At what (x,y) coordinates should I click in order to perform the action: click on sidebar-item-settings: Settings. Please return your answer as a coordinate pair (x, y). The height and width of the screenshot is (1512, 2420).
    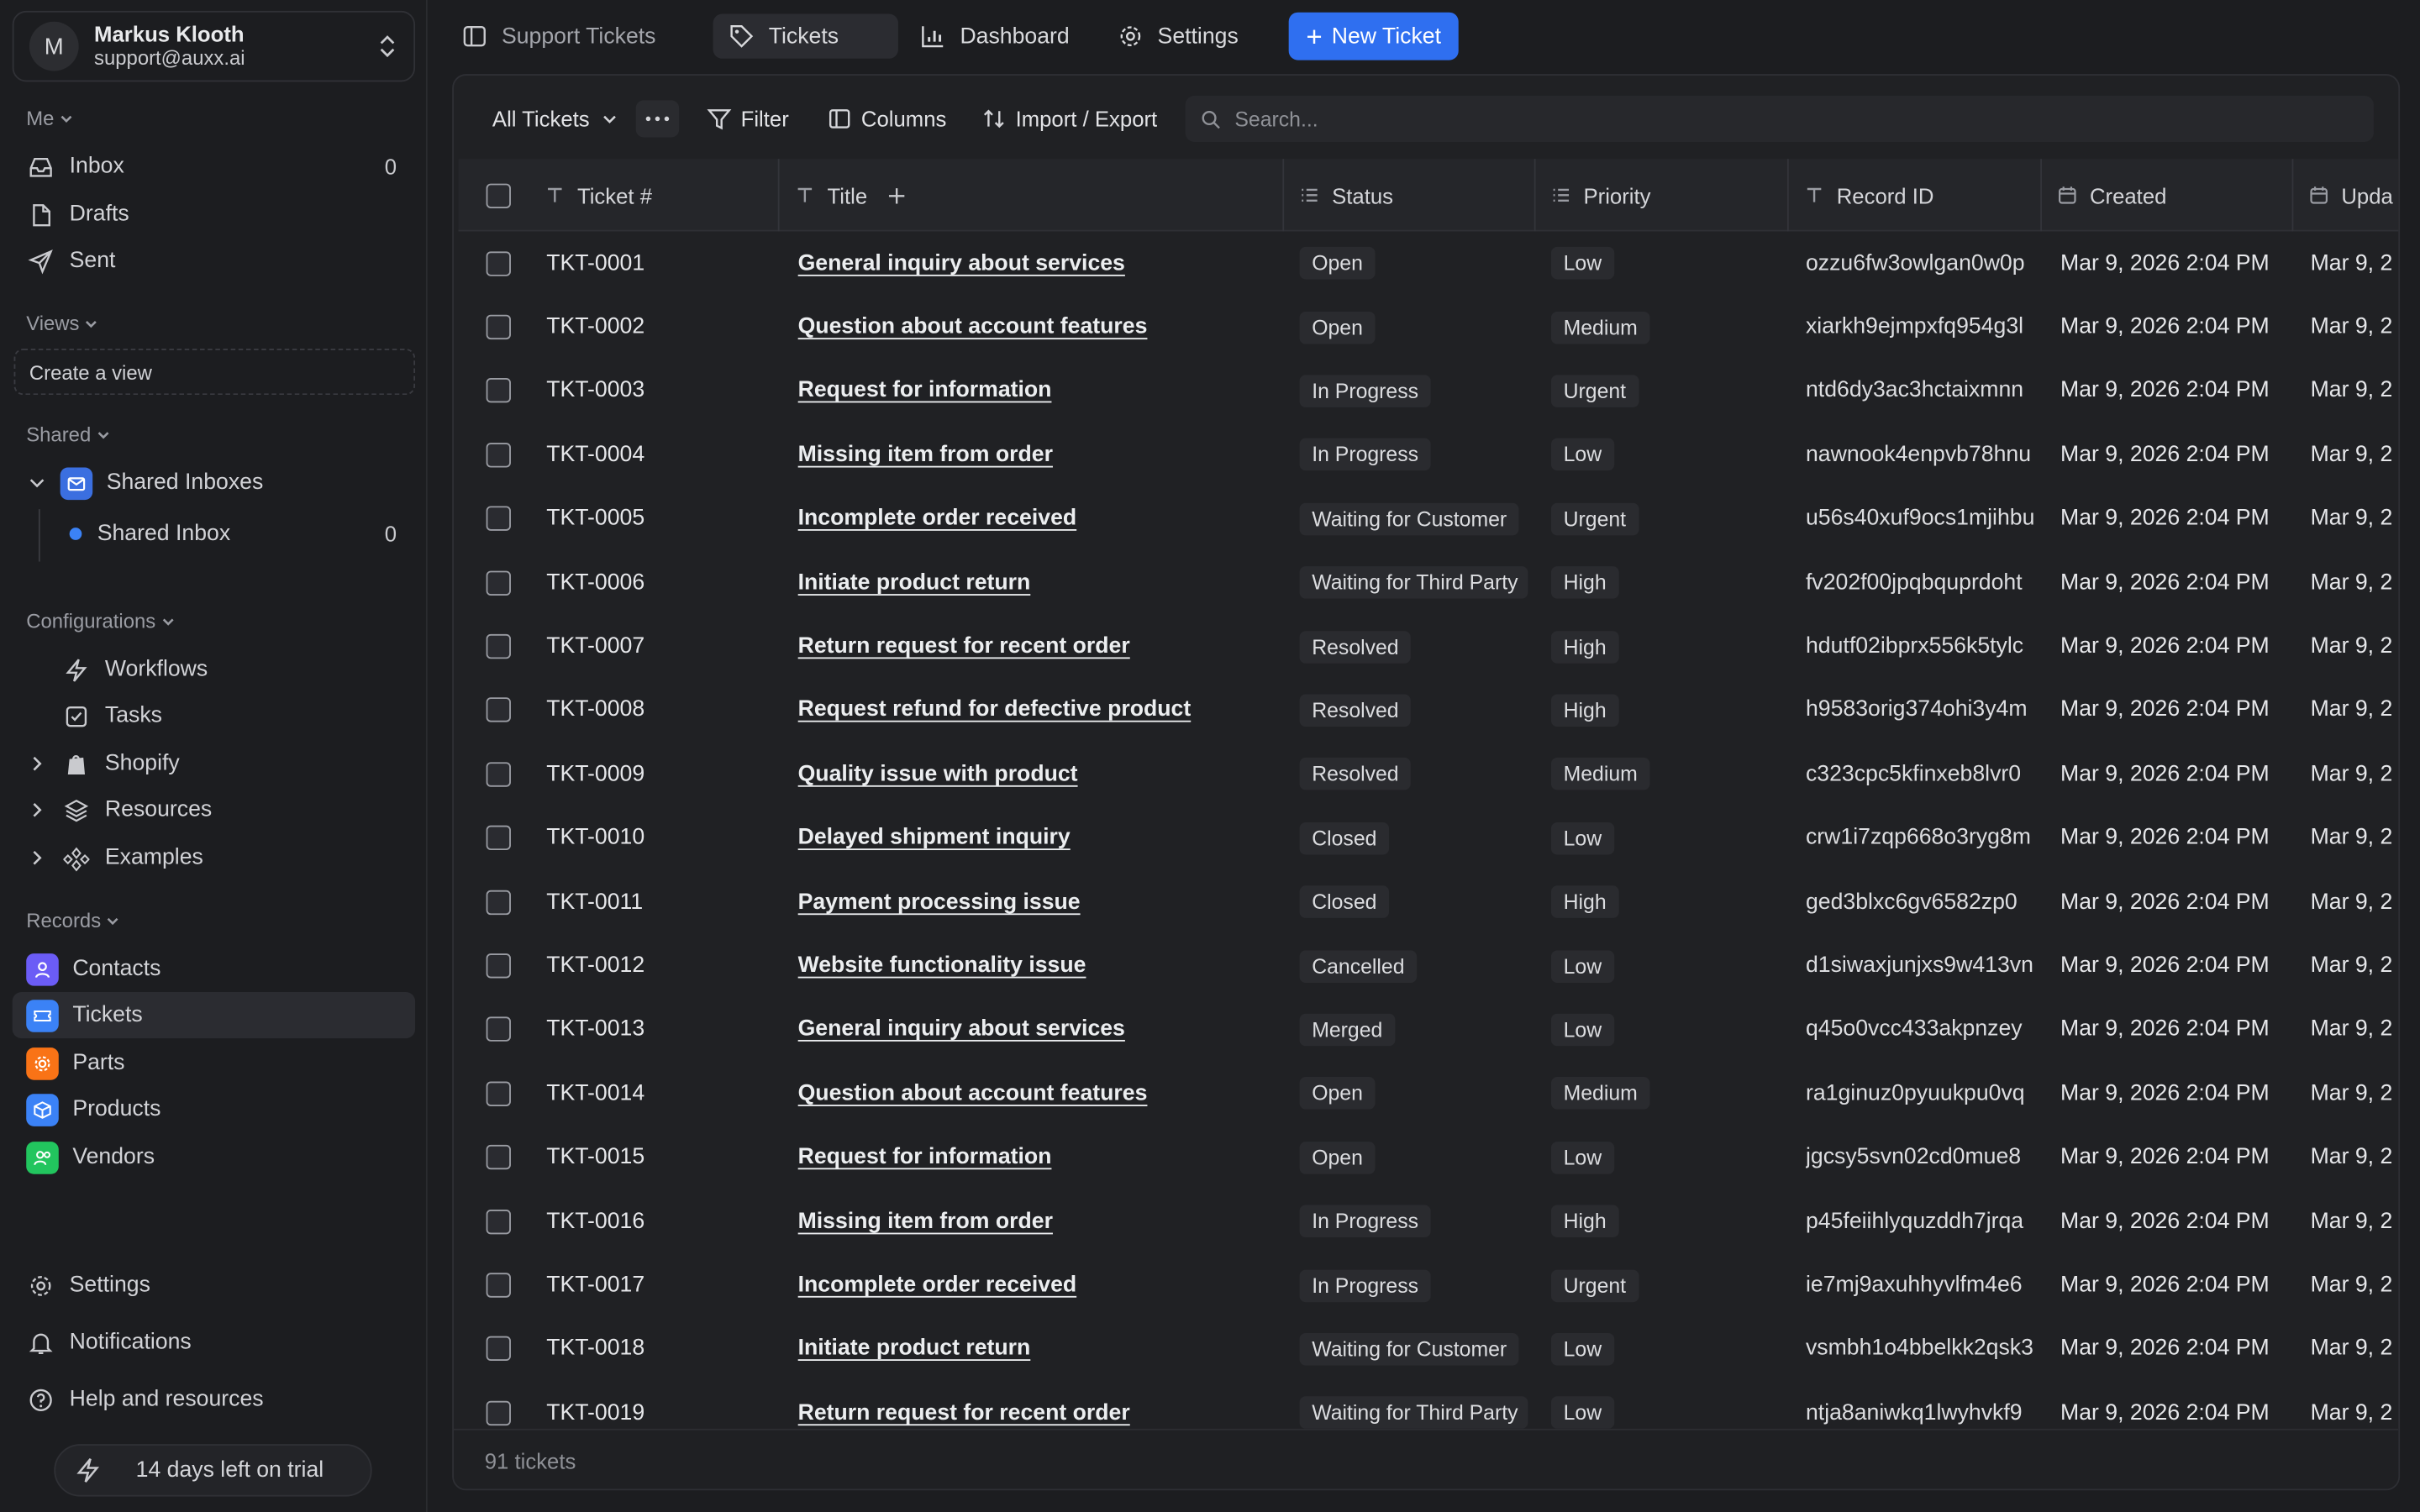
    Looking at the image, I should click on (214, 1285).